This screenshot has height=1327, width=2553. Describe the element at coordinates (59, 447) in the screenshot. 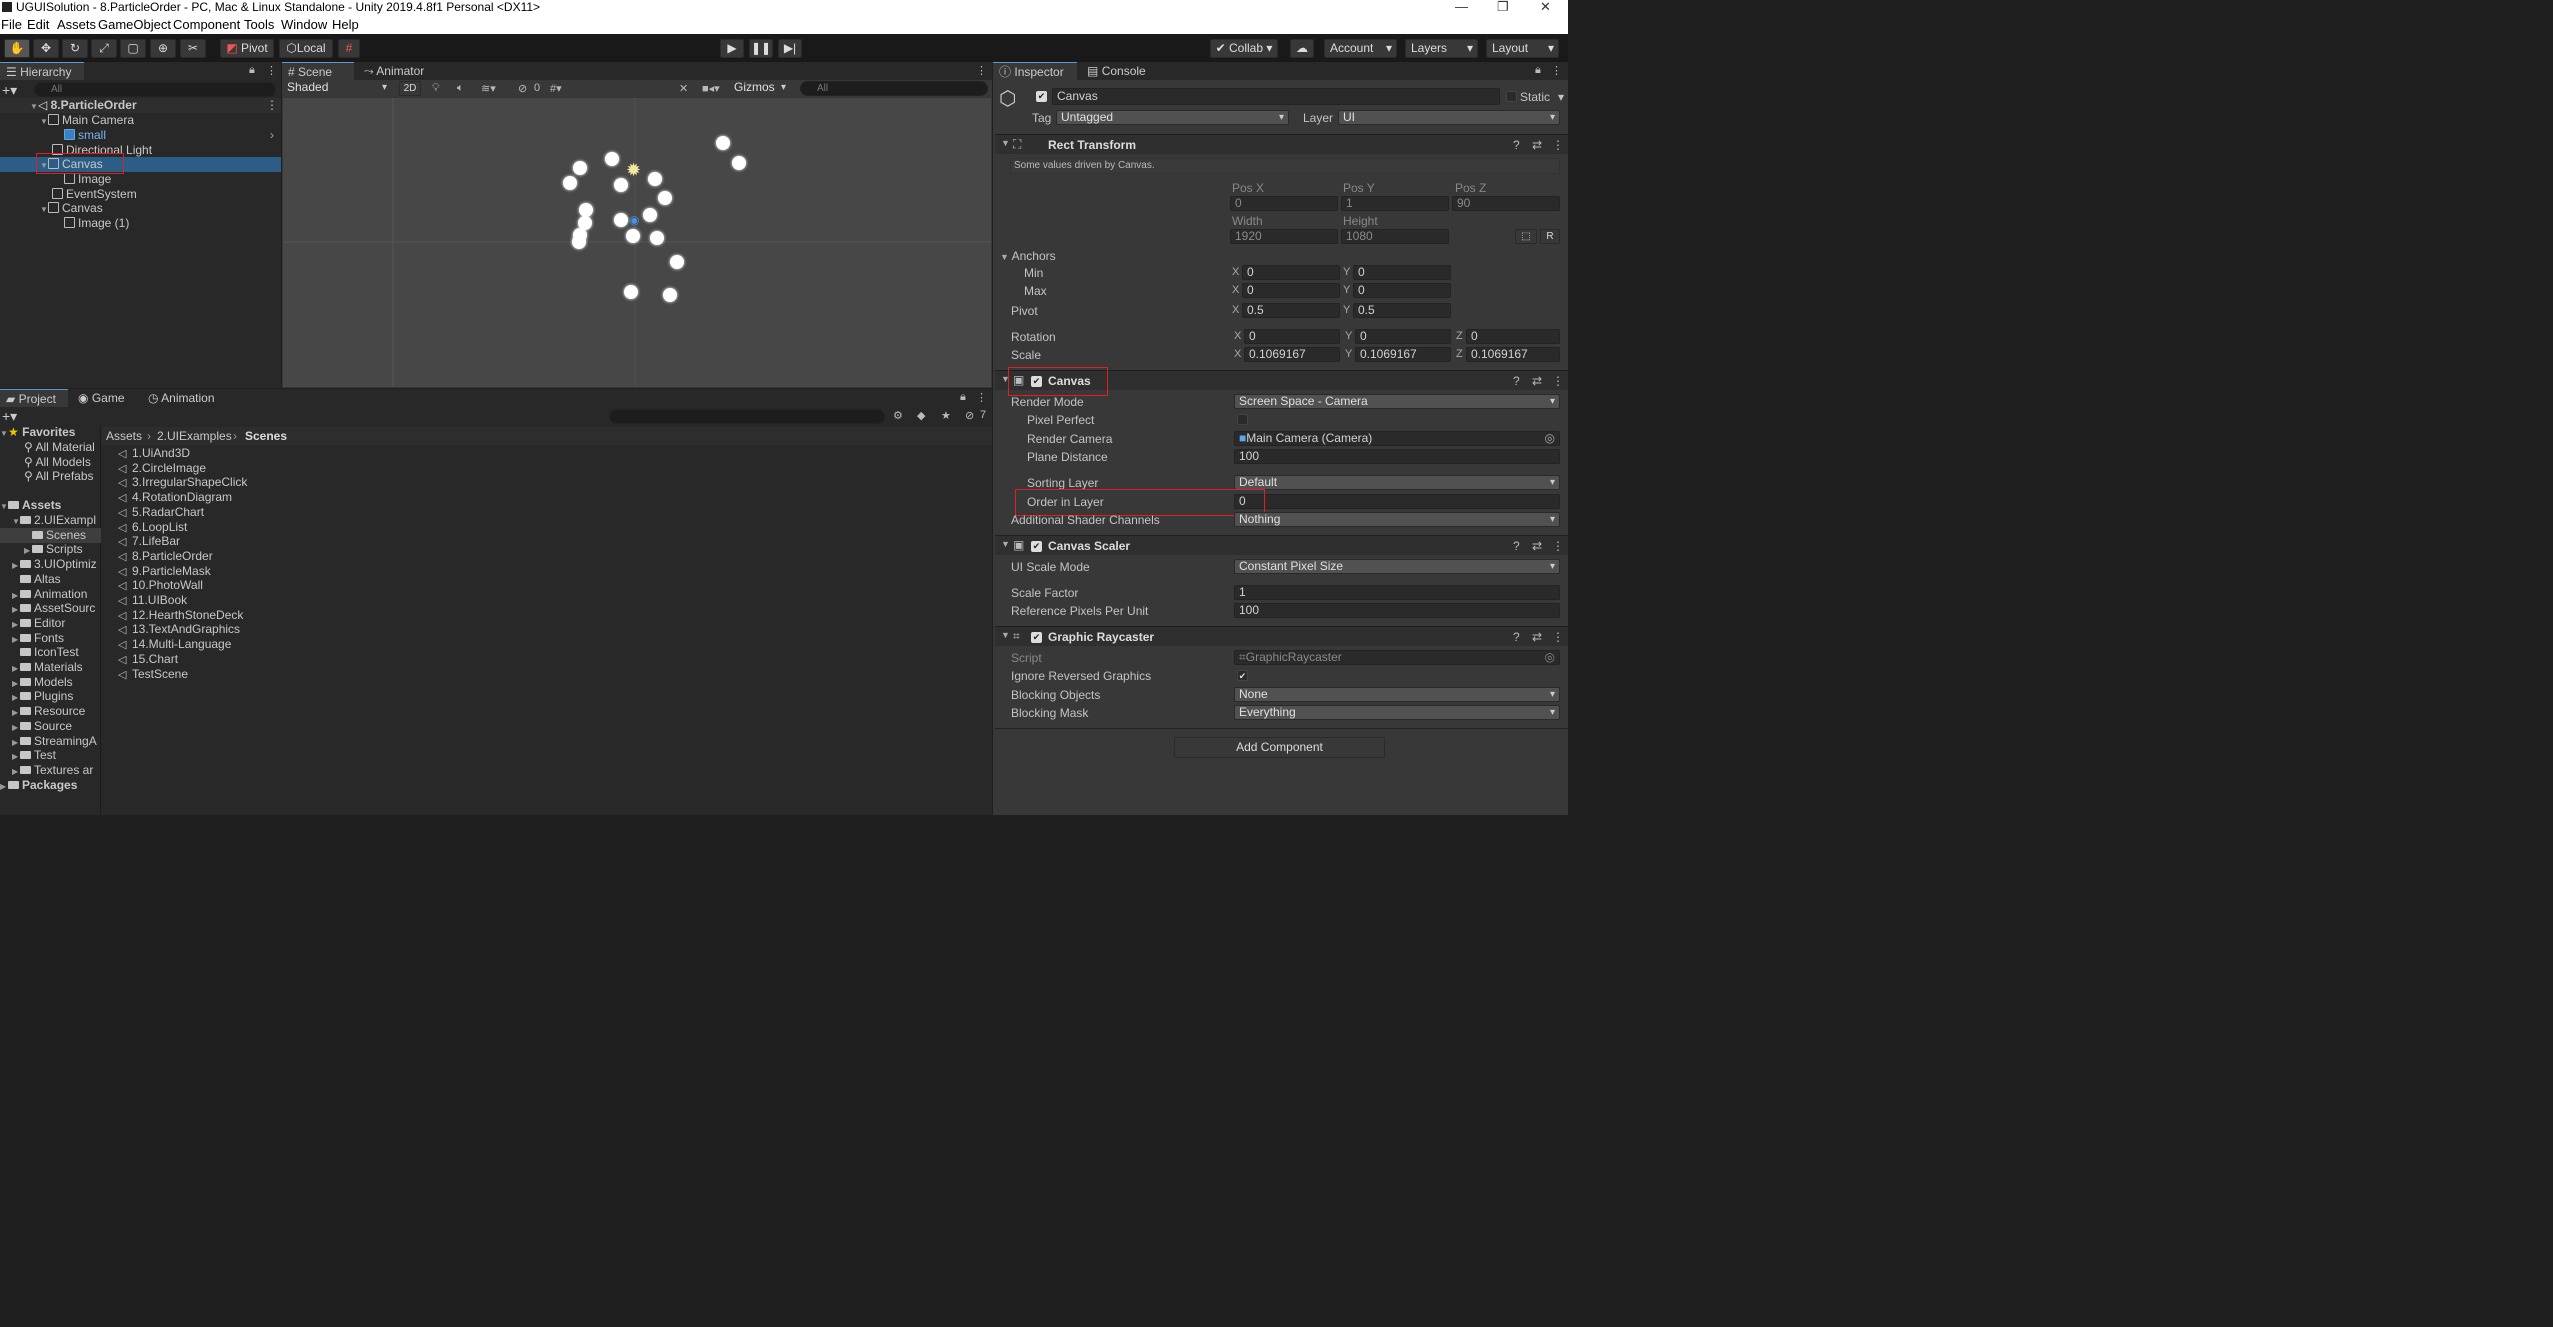

I see `favorite-item: ⚲ All Material` at that location.